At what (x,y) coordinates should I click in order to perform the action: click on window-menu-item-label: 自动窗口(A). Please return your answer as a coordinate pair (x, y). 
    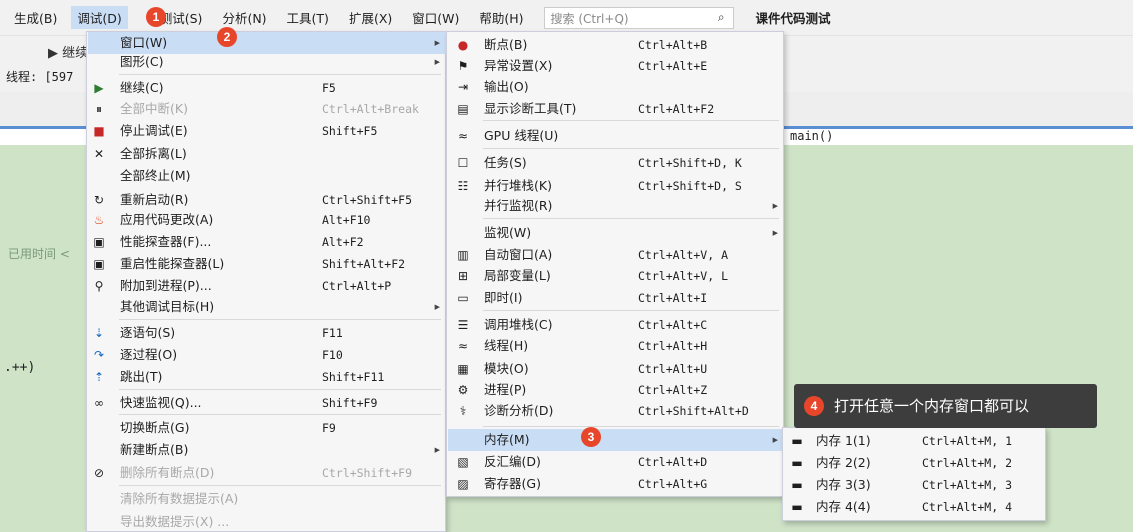
    Looking at the image, I should click on (518, 254).